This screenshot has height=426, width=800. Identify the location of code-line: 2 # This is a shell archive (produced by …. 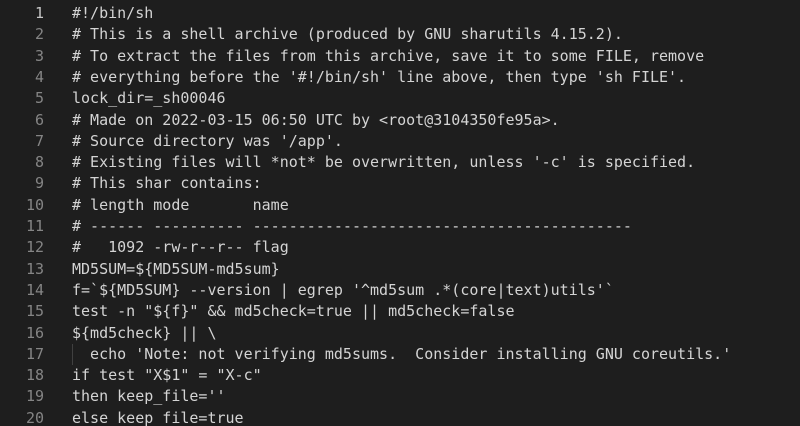
(400, 34).